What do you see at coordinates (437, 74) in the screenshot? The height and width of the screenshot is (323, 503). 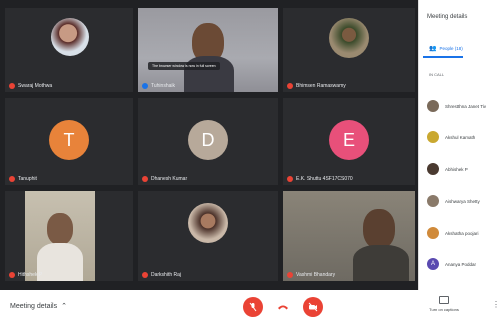 I see `section-label: IN CALL` at bounding box center [437, 74].